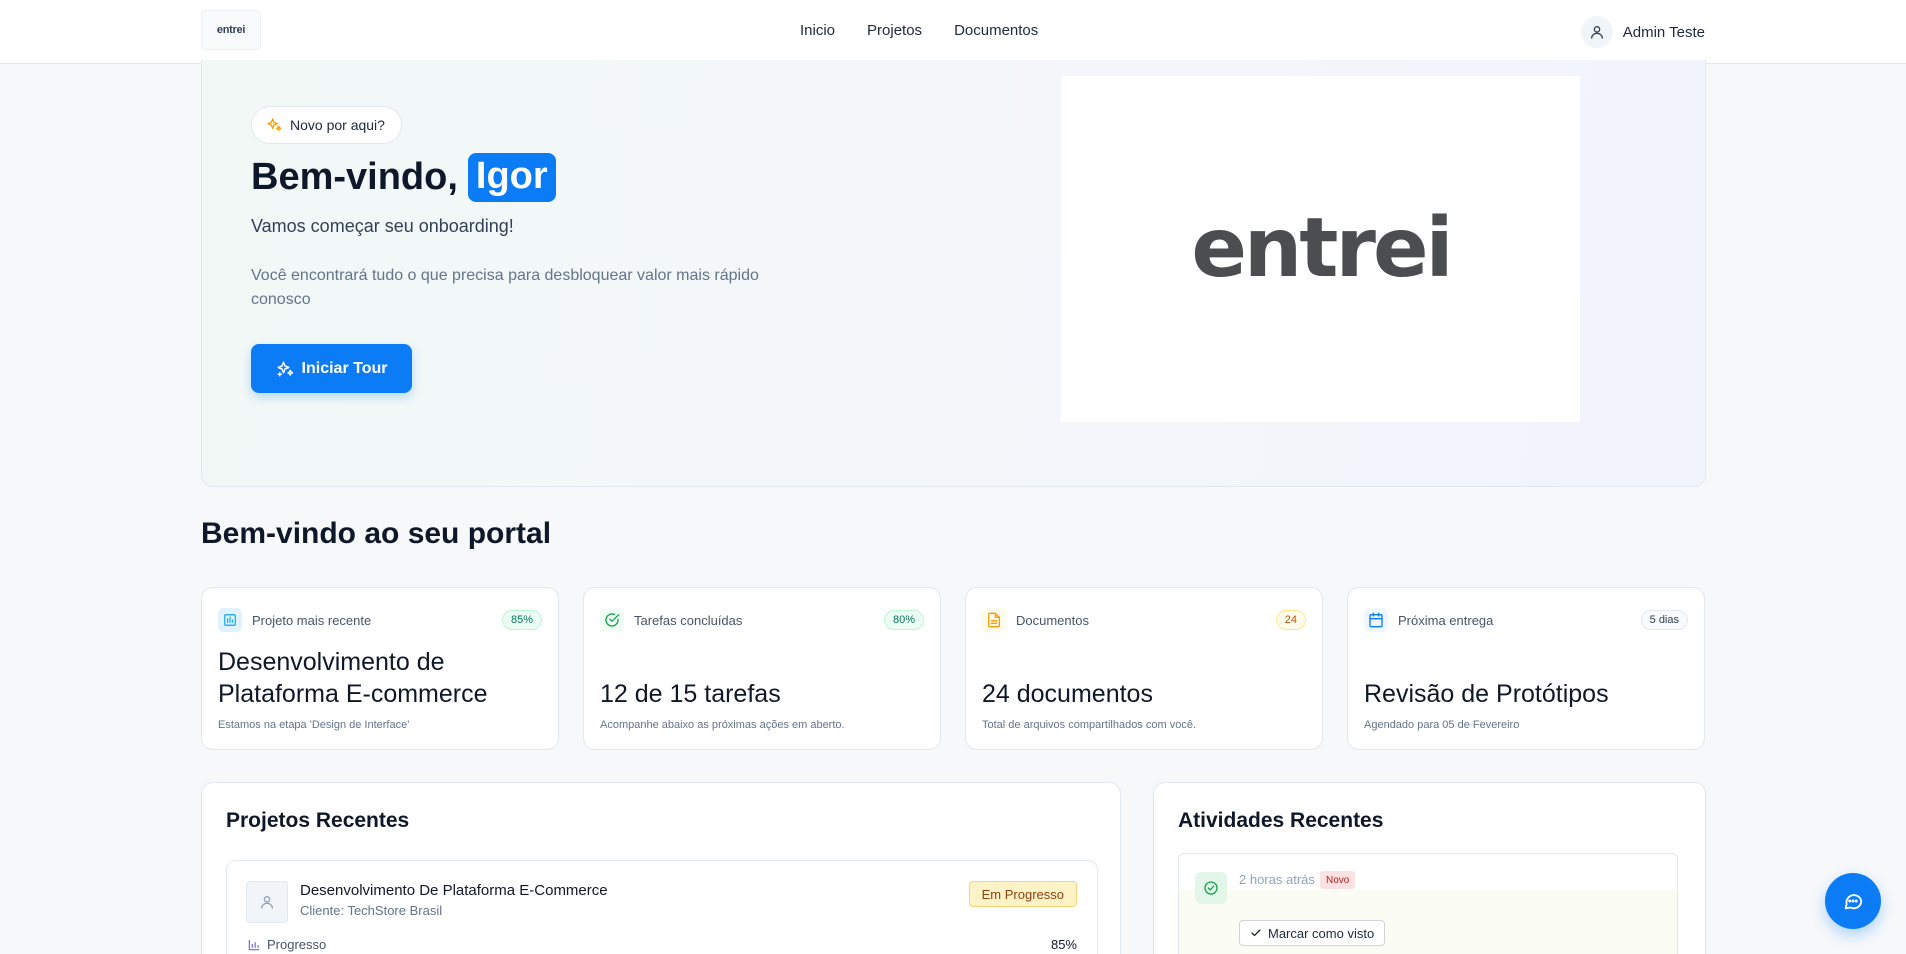 The width and height of the screenshot is (1906, 954). Describe the element at coordinates (297, 944) in the screenshot. I see `progress-text: Progresso` at that location.